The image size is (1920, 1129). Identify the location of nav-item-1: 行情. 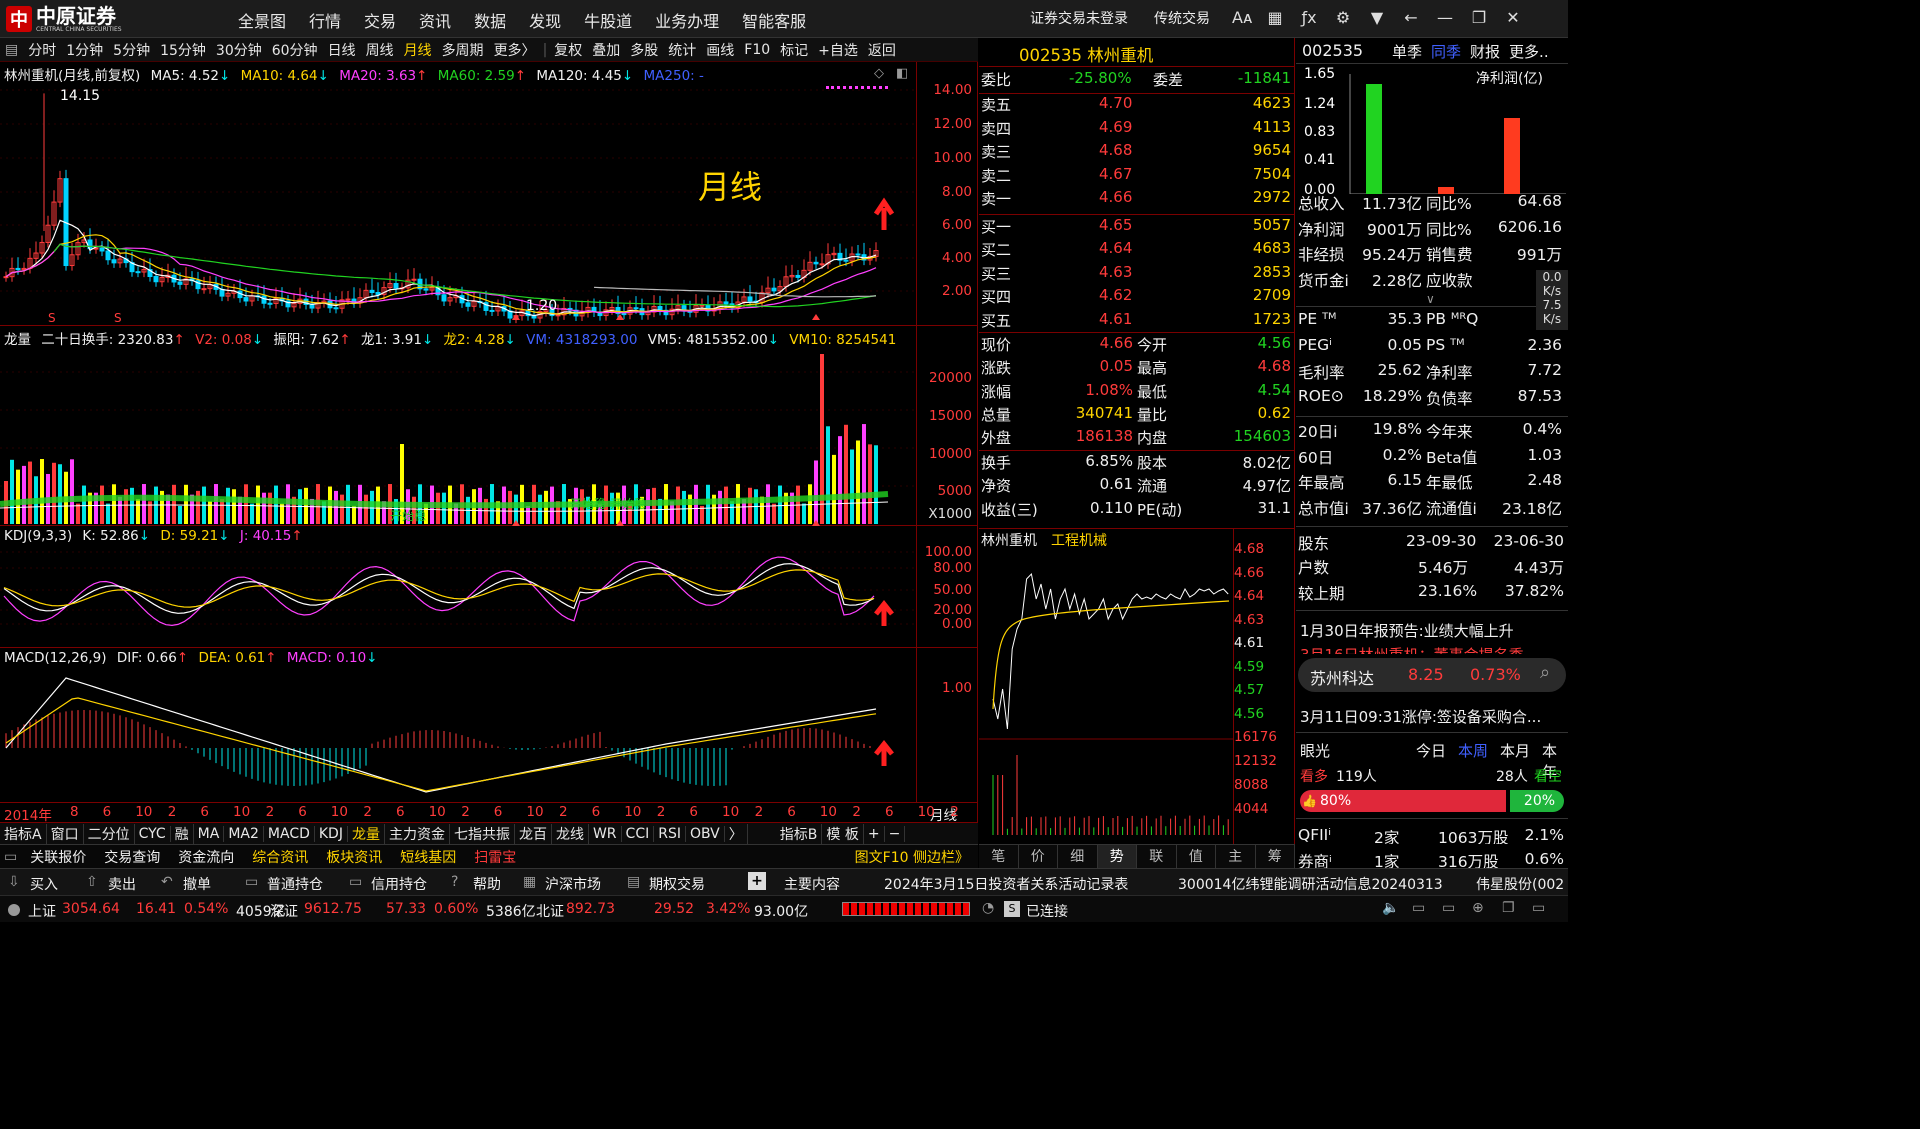
(325, 20).